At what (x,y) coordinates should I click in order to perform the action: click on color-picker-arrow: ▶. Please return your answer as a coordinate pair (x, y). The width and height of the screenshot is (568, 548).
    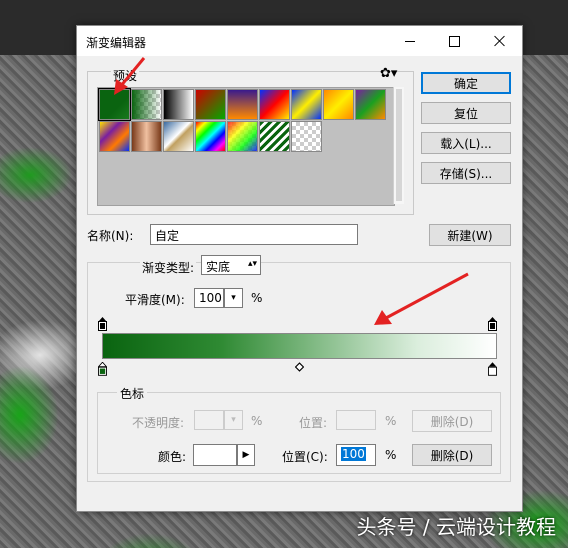
    Looking at the image, I should click on (246, 455).